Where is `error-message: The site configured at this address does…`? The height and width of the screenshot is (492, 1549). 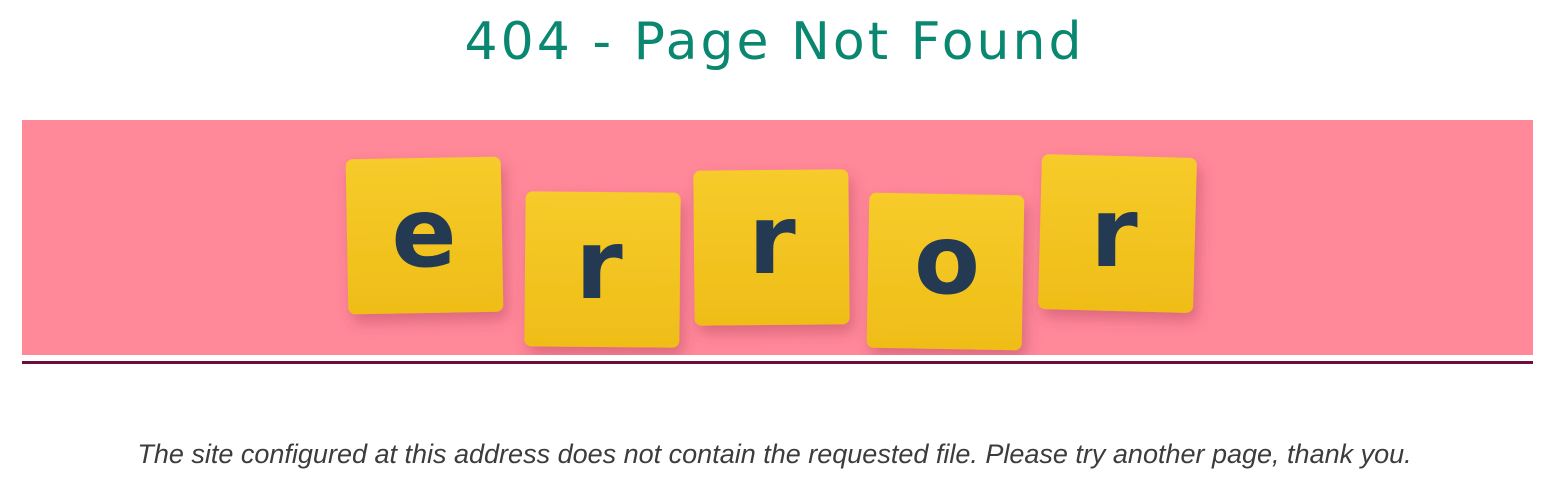
error-message: The site configured at this address does… is located at coordinates (774, 454).